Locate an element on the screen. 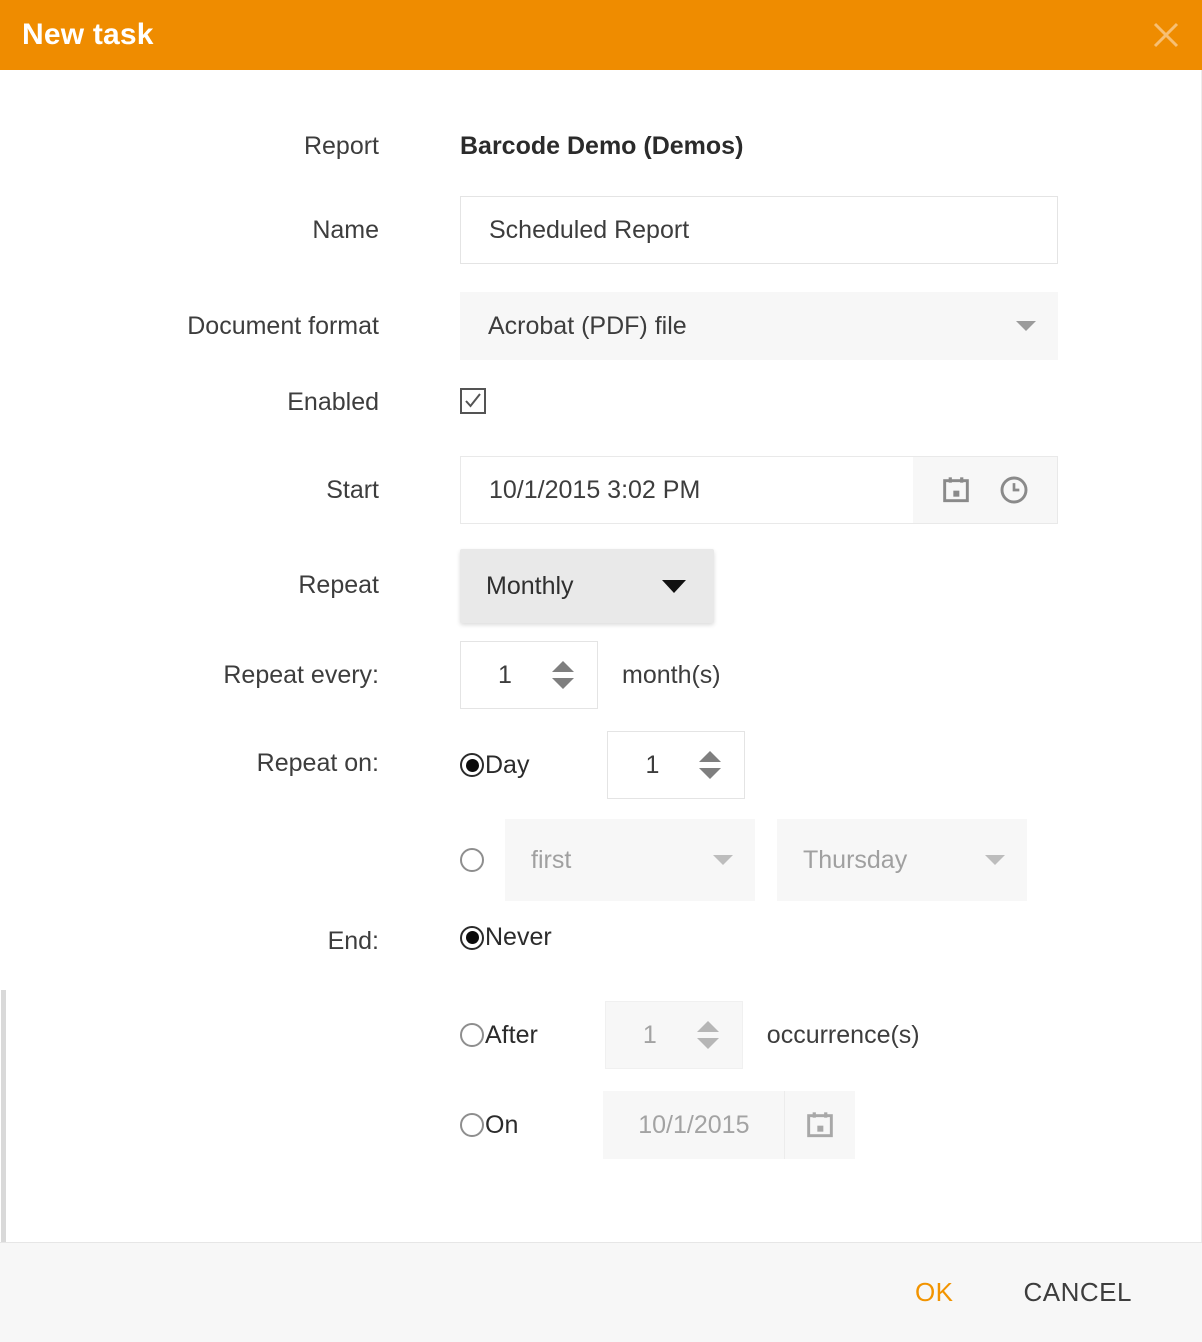  end-after-control: After 1 occurrence(s) is located at coordinates (790, 1035).